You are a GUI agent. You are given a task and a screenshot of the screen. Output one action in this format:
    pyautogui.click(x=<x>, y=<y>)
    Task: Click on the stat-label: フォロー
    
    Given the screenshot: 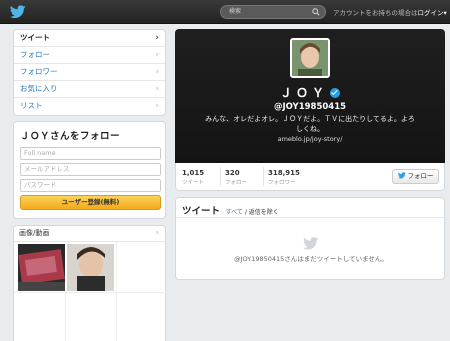 What is the action you would take?
    pyautogui.click(x=236, y=183)
    